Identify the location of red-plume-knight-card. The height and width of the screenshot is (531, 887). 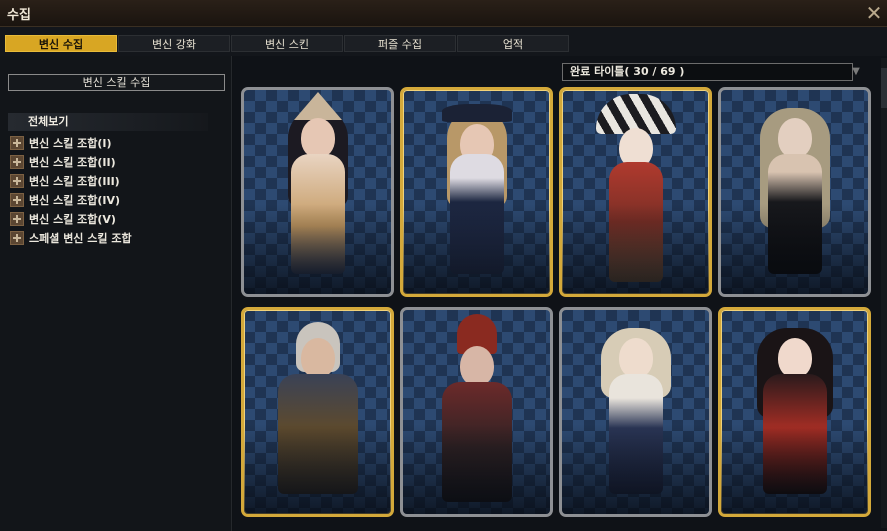
(476, 412).